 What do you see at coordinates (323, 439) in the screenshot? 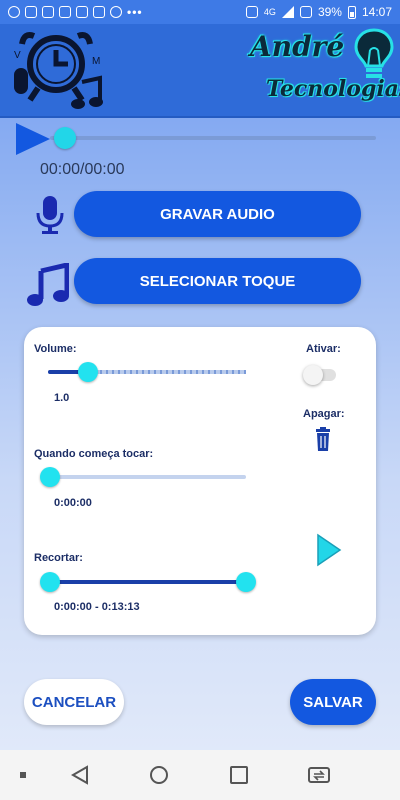
I see `trash-icon` at bounding box center [323, 439].